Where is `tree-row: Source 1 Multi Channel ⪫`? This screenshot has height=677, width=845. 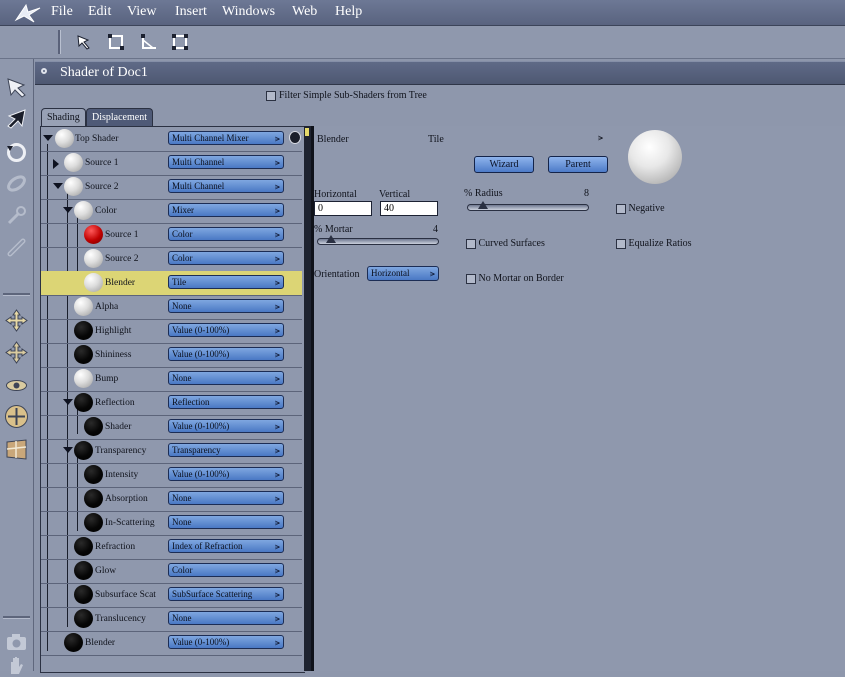
tree-row: Source 1 Multi Channel ⪫ is located at coordinates (171, 163).